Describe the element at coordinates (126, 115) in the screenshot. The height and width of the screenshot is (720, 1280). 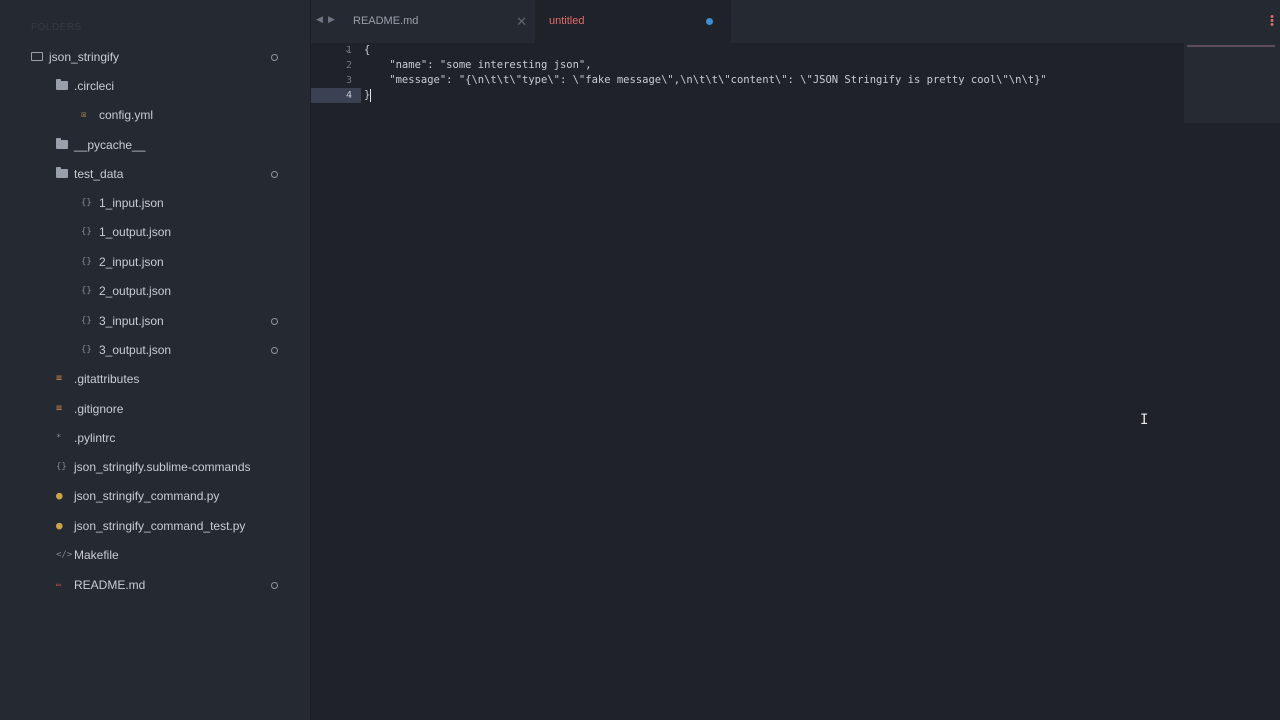
I see `tree-item-label: config.yml` at that location.